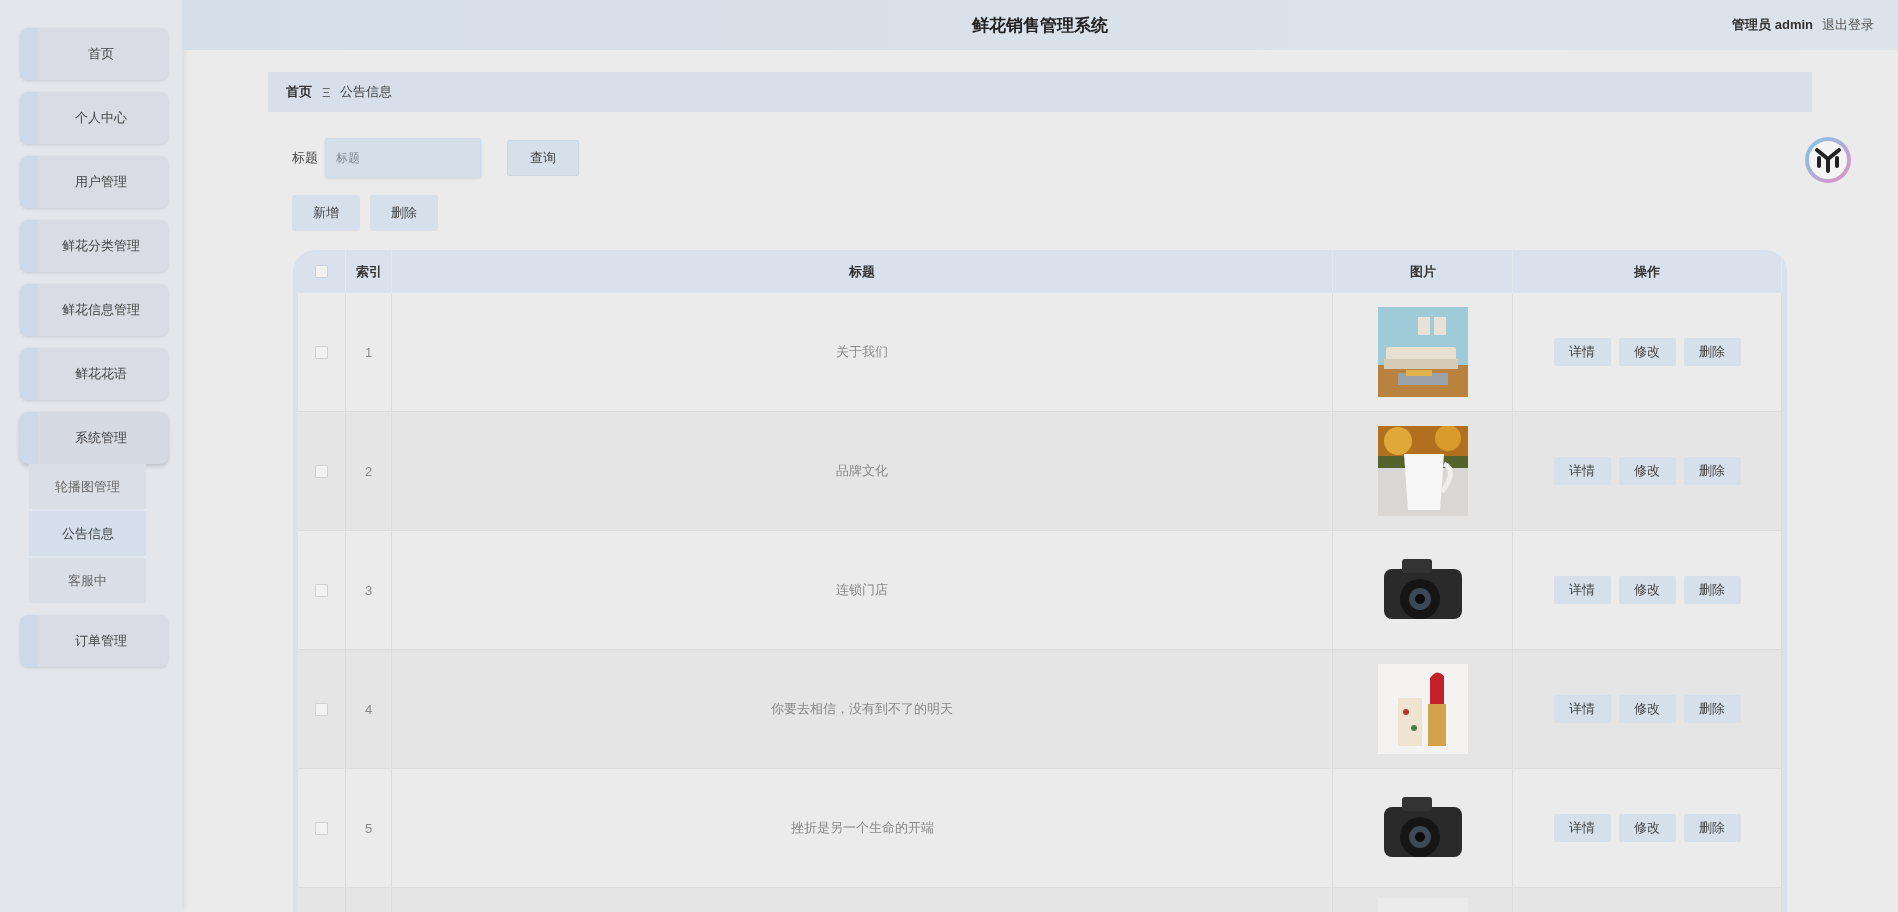 The image size is (1898, 912). I want to click on menu-item: 订单管理, so click(94, 641).